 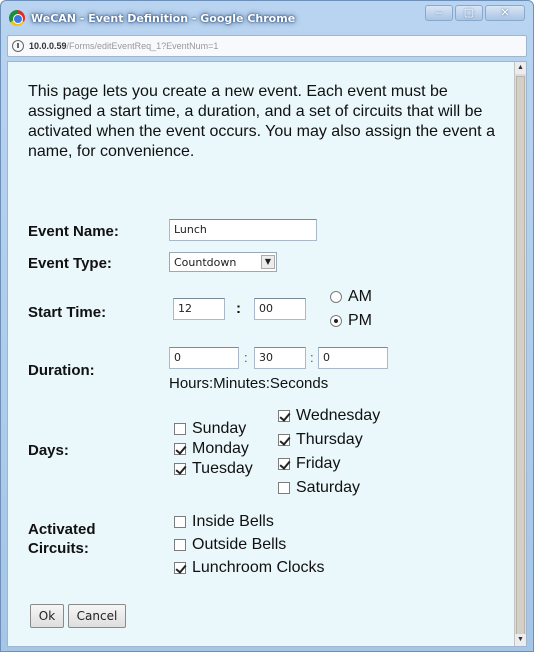 What do you see at coordinates (284, 464) in the screenshot?
I see `friday-checkbox` at bounding box center [284, 464].